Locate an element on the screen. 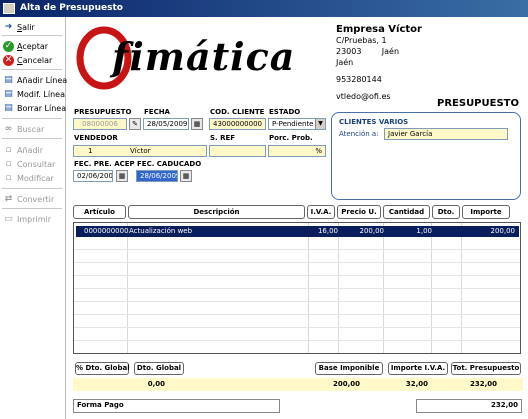 The image size is (528, 419). company-email: vtledo@ofi.es is located at coordinates (363, 96).